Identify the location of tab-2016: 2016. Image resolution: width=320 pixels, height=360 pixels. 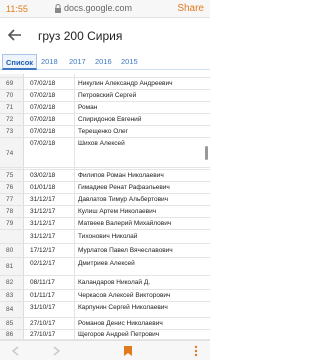
(103, 62).